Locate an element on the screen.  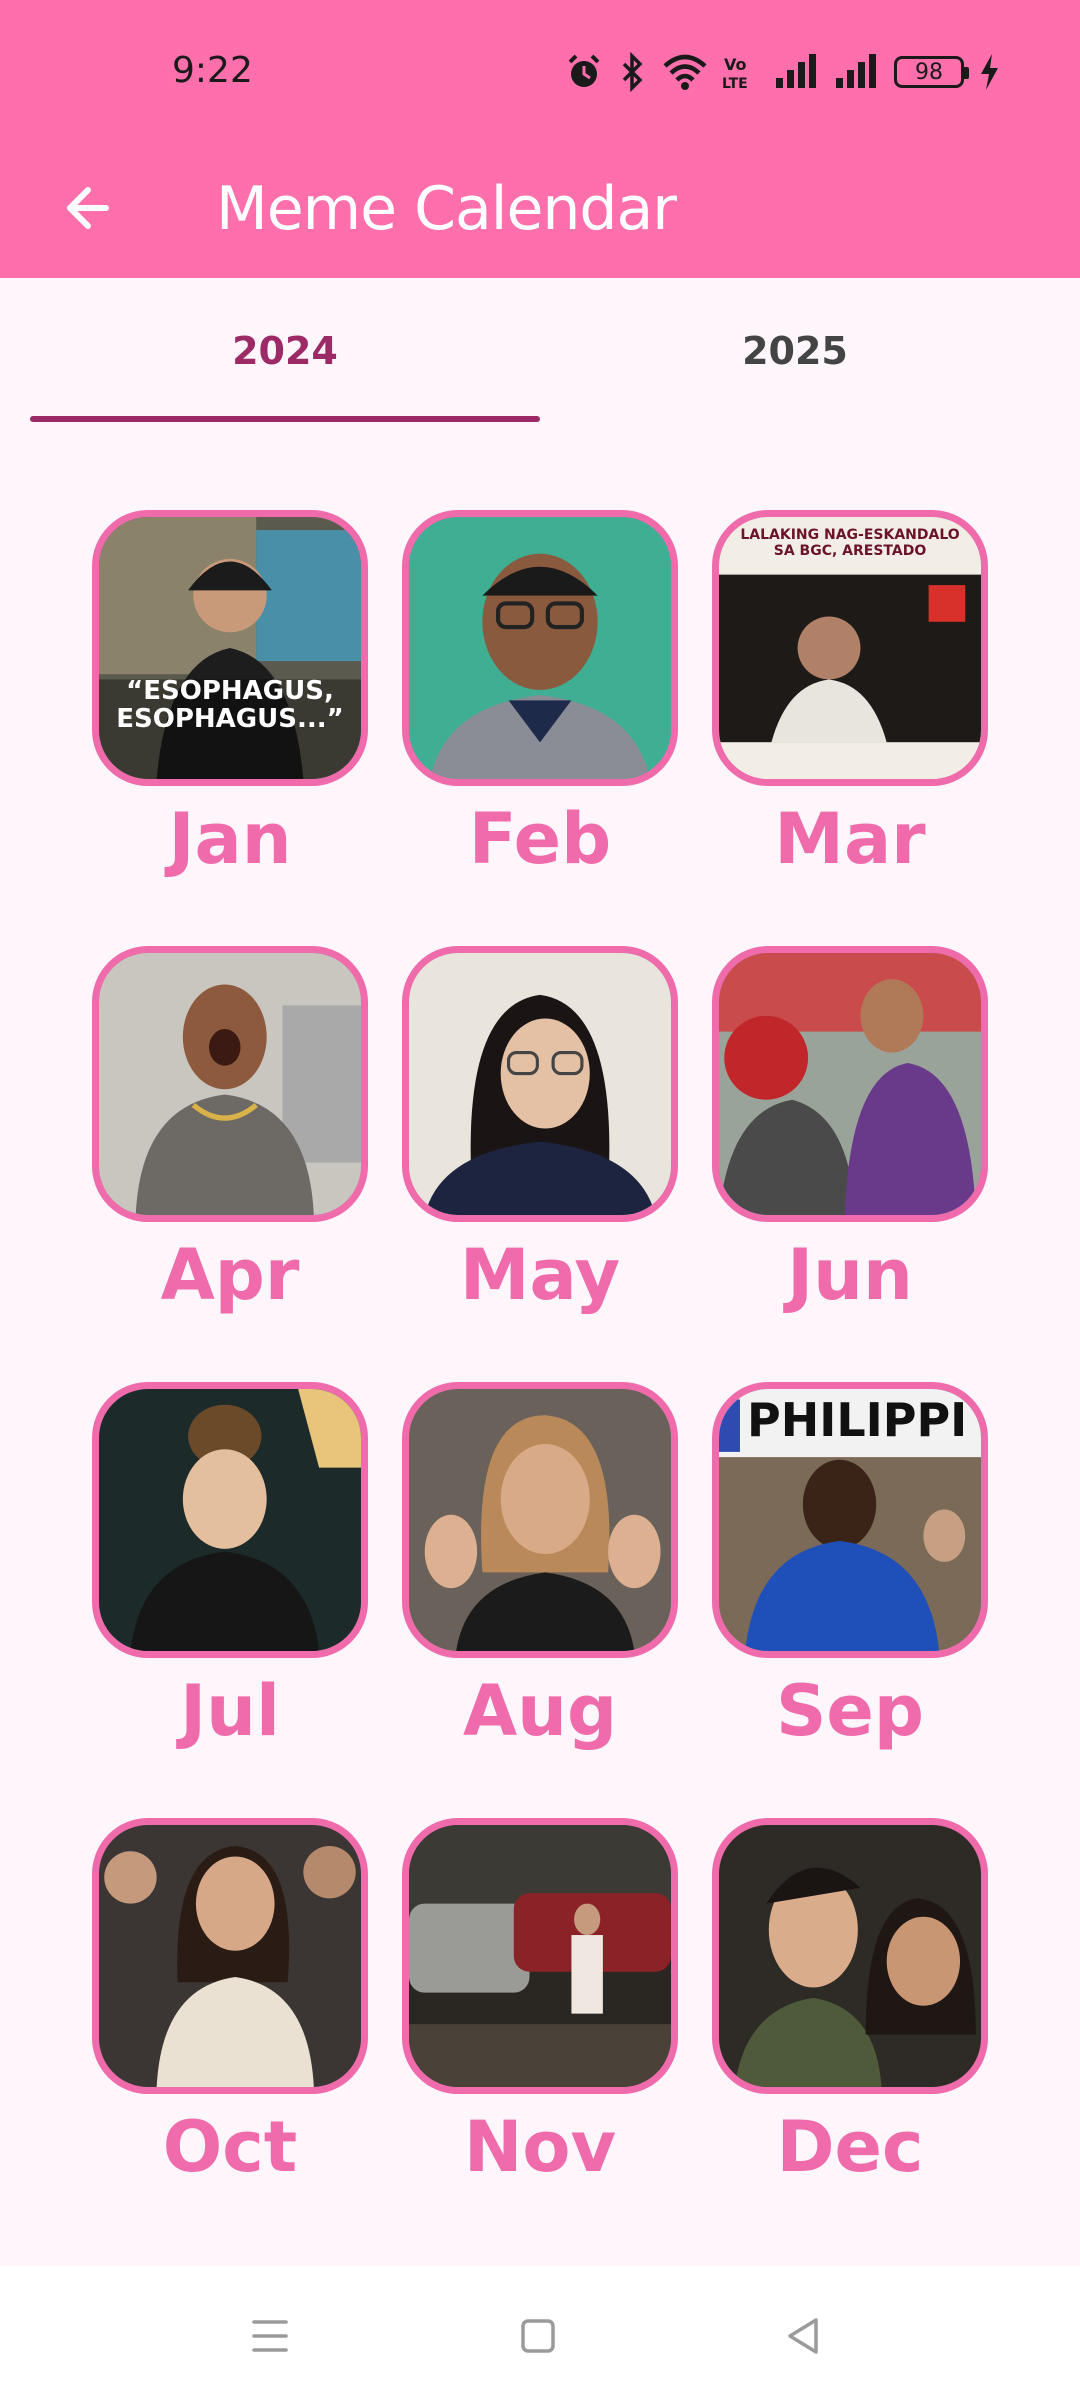
status-time: 9:22 is located at coordinates (212, 70).